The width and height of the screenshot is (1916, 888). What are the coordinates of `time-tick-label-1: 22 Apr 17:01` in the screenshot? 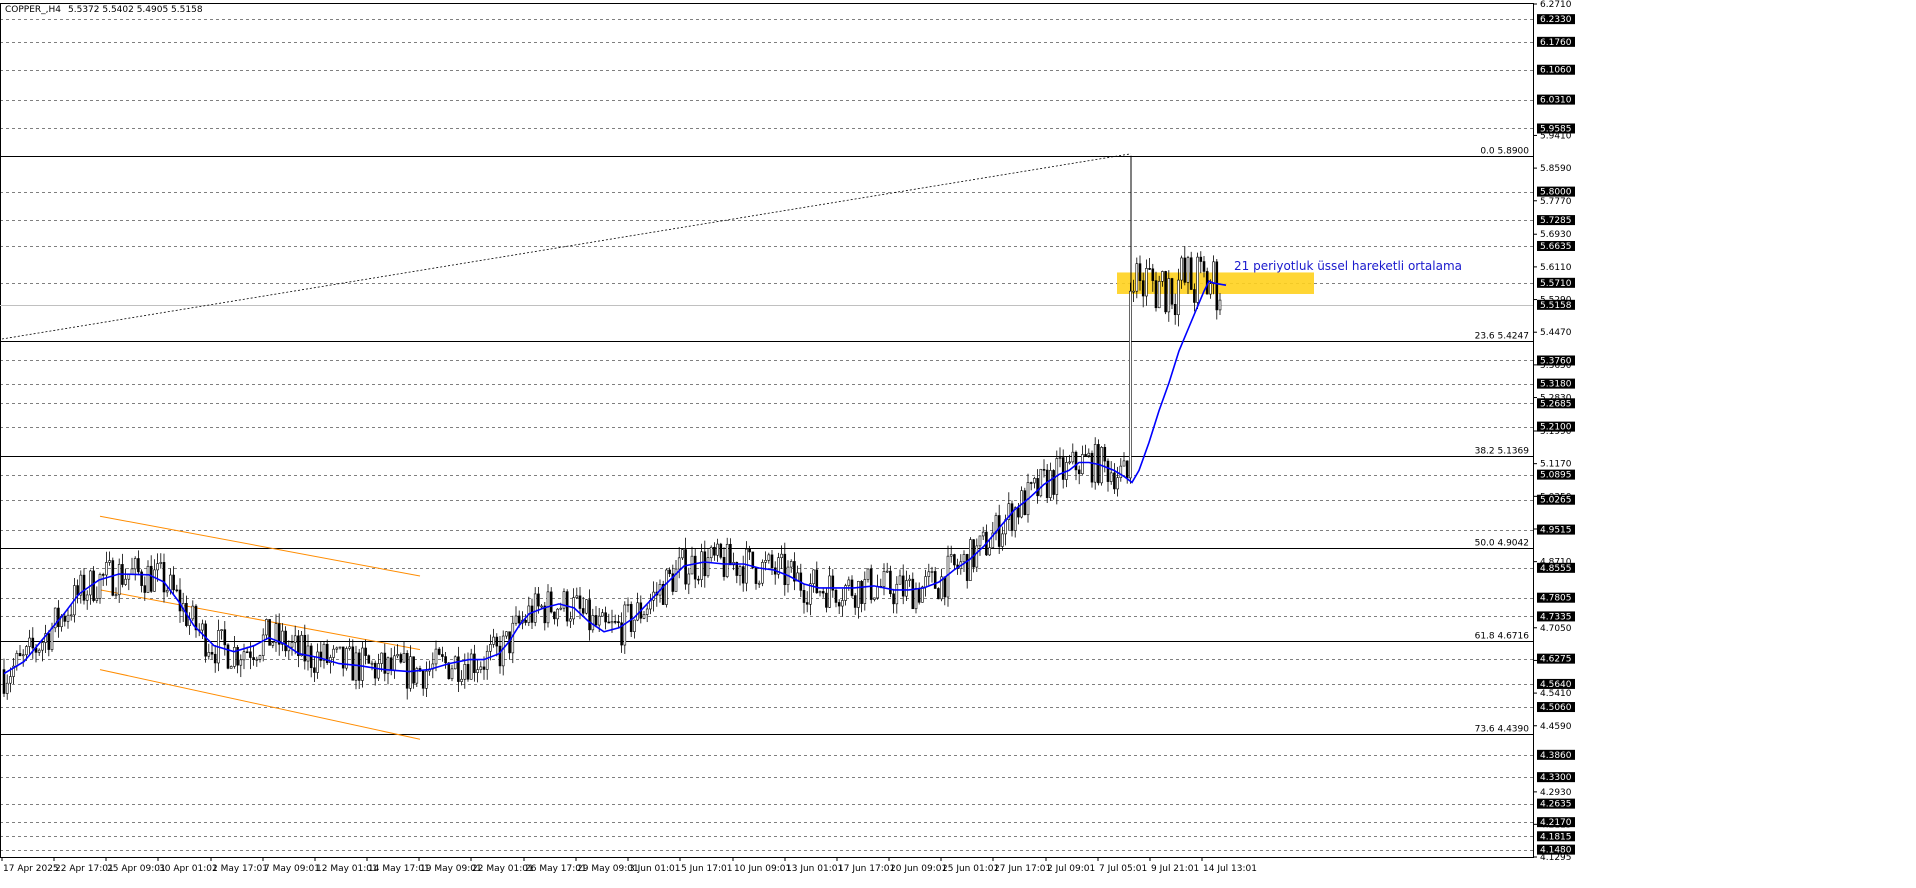 It's located at (84, 869).